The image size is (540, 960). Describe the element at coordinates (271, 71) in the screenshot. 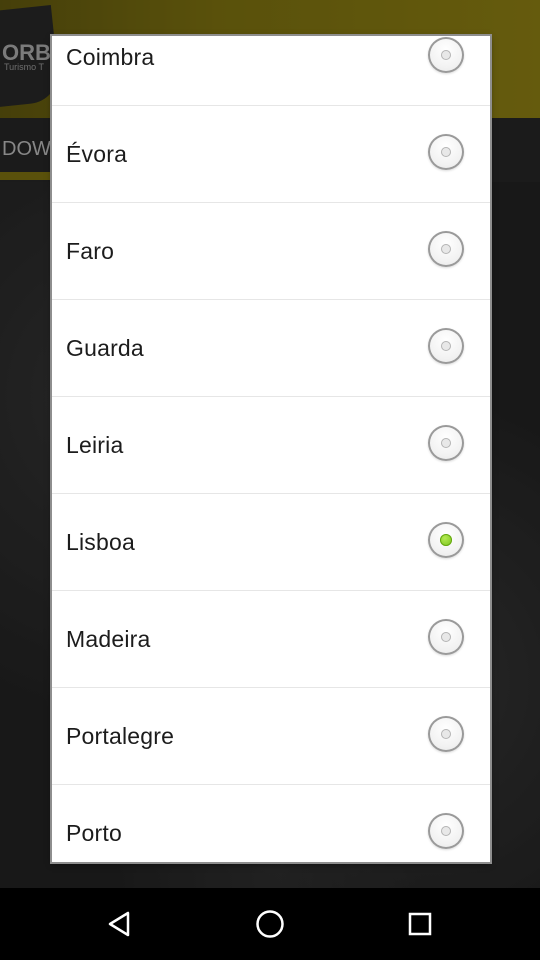

I see `list-item-coimbra: Coimbra` at that location.